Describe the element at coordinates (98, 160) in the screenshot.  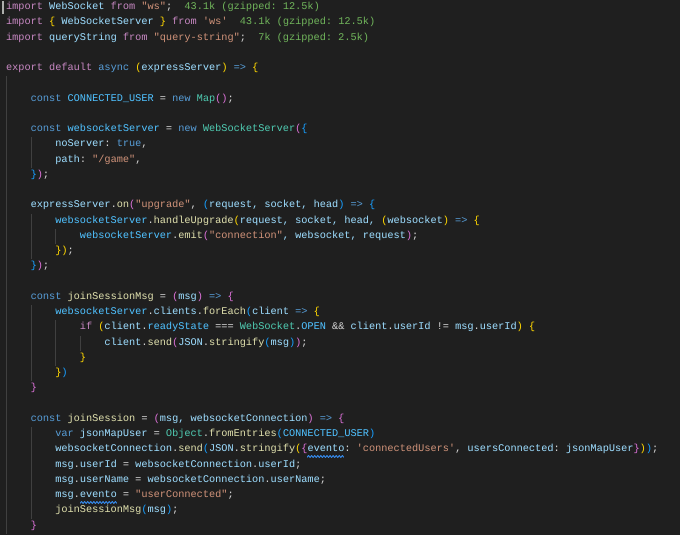
I see `code-line: path: "/game",` at that location.